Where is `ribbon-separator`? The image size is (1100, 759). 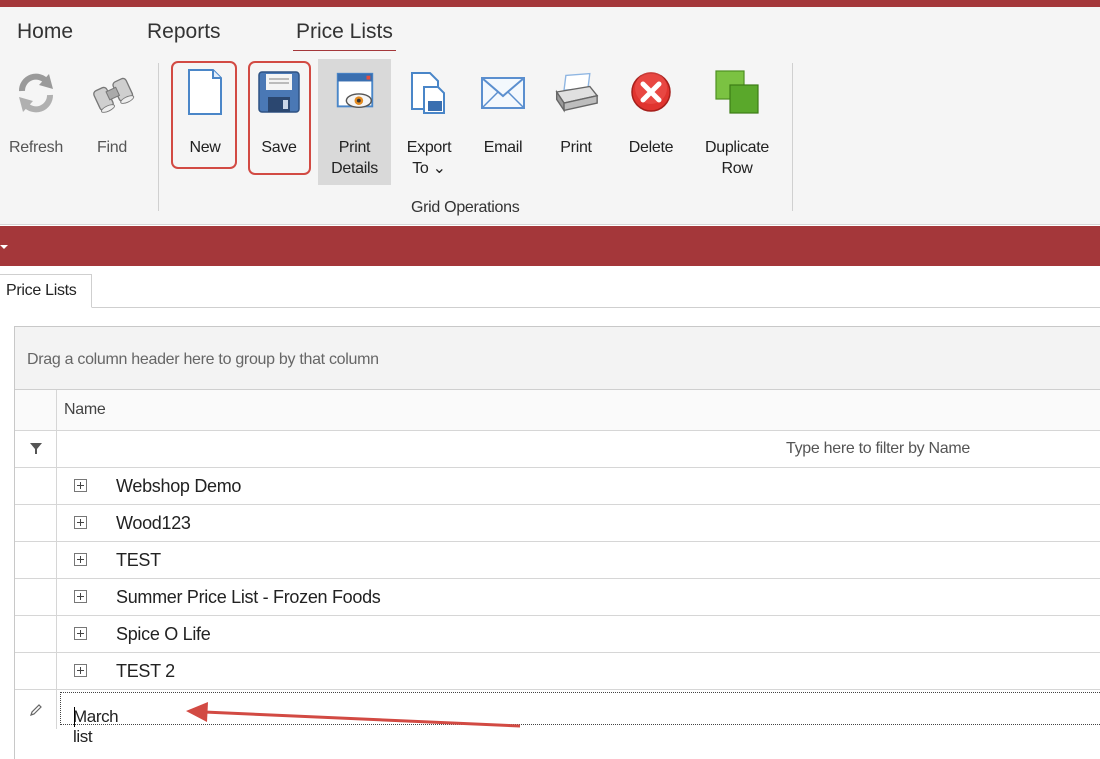
ribbon-separator is located at coordinates (158, 137).